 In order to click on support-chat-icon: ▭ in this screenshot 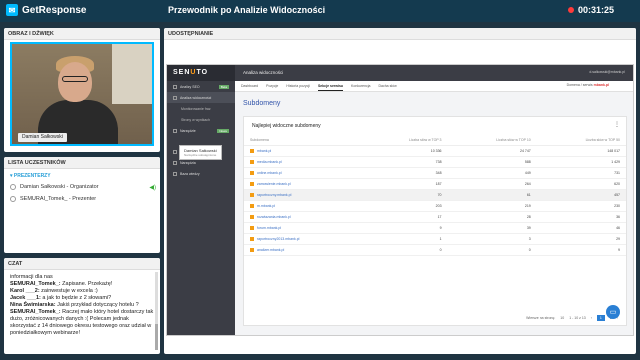, I will do `click(613, 312)`.